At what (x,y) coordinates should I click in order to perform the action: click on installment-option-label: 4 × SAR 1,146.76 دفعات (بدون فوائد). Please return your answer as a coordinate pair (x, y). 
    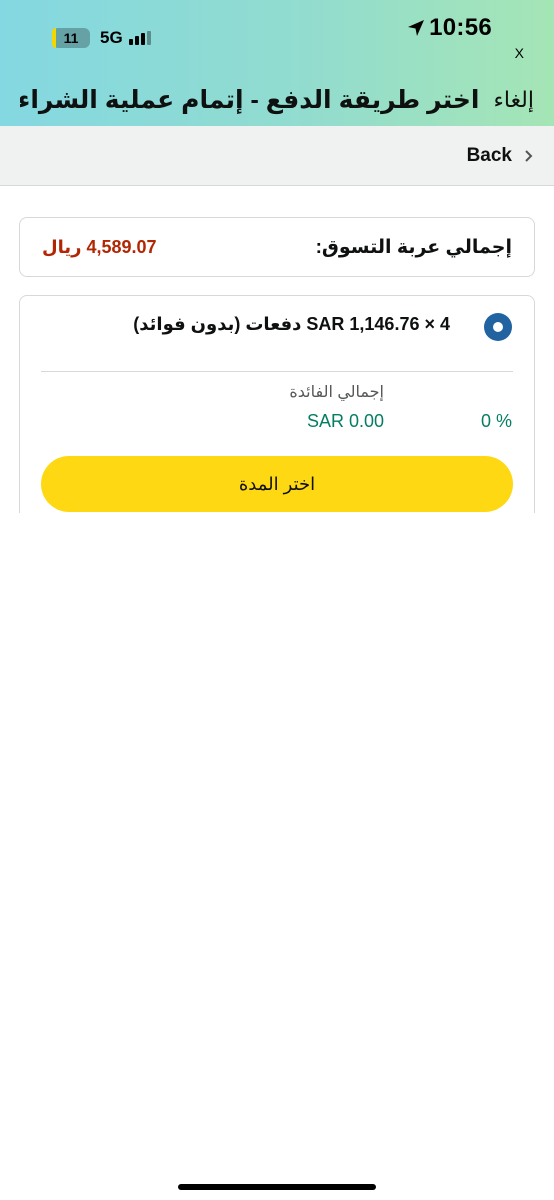
    Looking at the image, I should click on (291, 324).